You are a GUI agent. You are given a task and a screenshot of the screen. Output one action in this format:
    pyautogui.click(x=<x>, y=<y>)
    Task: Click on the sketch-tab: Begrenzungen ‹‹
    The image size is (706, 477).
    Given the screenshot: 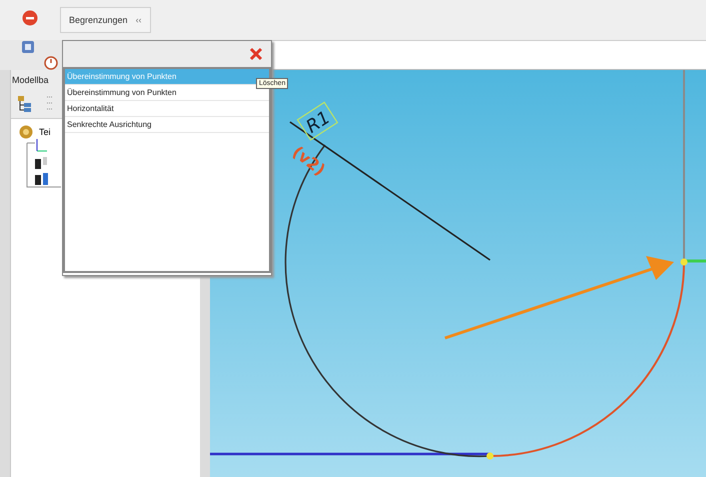 What is the action you would take?
    pyautogui.click(x=105, y=20)
    